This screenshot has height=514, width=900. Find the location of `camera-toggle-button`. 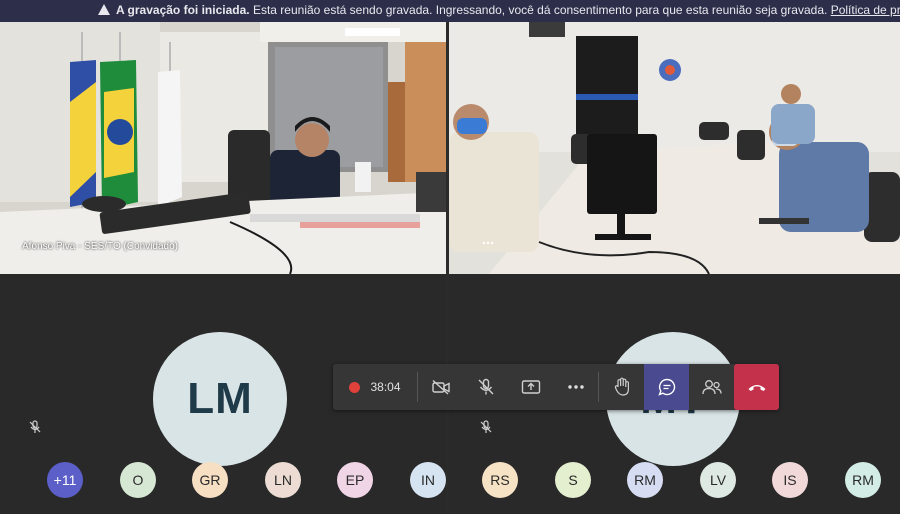

camera-toggle-button is located at coordinates (440, 387).